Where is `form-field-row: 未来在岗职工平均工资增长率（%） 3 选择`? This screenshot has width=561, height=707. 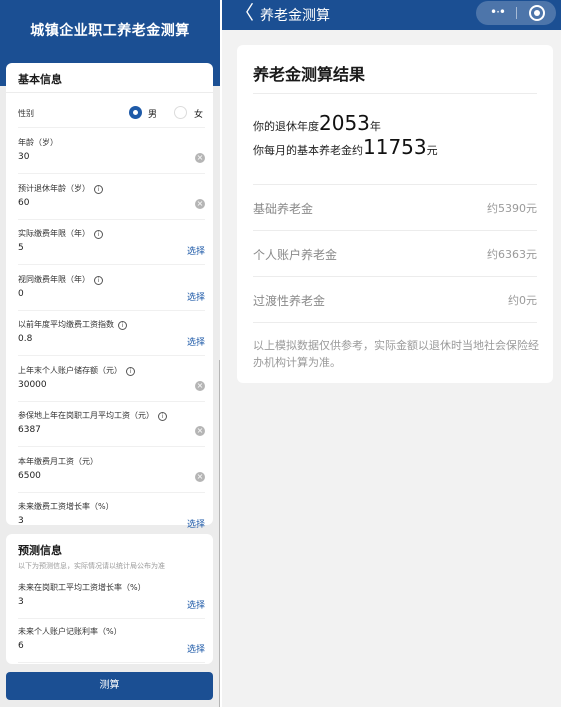 form-field-row: 未来在岗职工平均工资增长率（%） 3 选择 is located at coordinates (111, 597).